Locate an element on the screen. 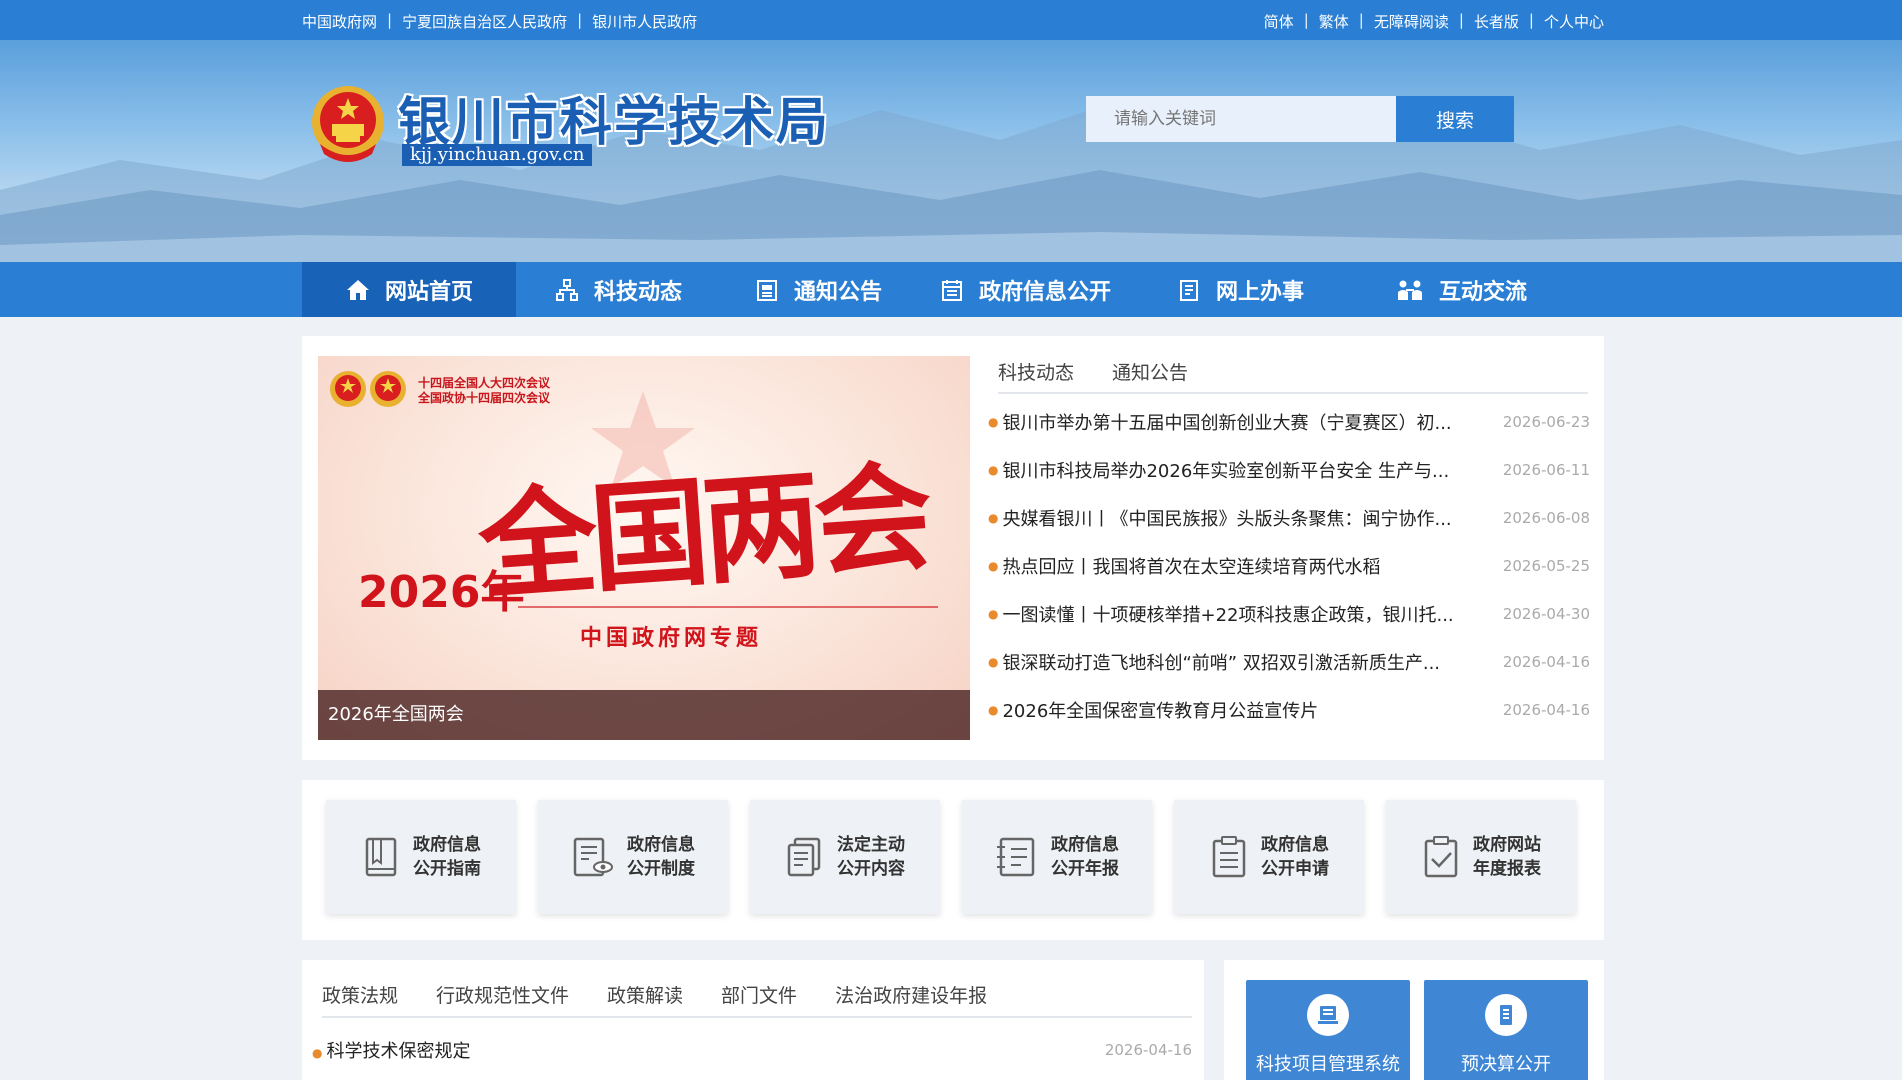  list-item: ● 科学技术保密规定 2026-04-16 is located at coordinates (752, 1050).